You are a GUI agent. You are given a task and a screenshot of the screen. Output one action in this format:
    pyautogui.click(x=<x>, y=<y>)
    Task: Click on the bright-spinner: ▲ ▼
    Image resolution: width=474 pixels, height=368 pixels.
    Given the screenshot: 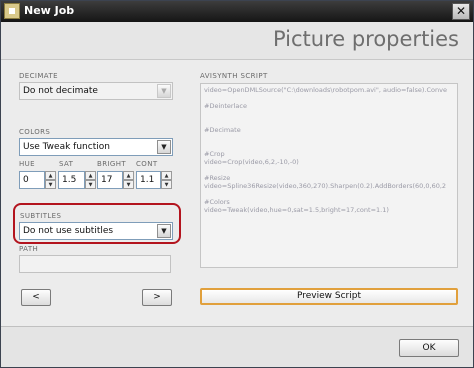 What is the action you would take?
    pyautogui.click(x=128, y=180)
    